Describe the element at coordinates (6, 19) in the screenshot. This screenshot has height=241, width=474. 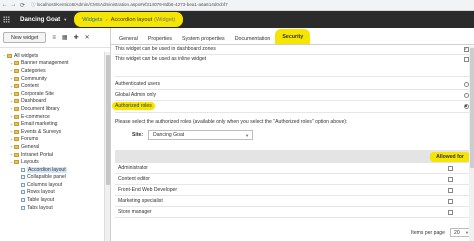
I see `app-list-icon` at that location.